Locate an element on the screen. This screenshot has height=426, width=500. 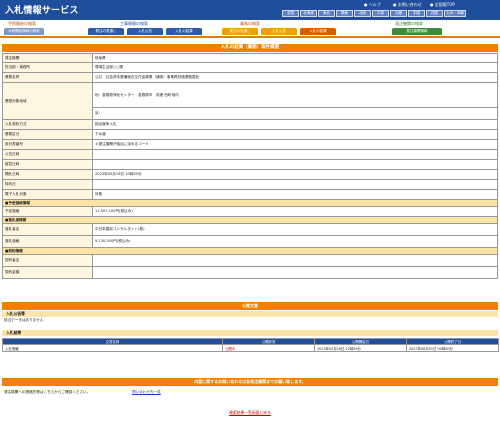
table-row: 電子入札対象 対象 is located at coordinates (250, 194).